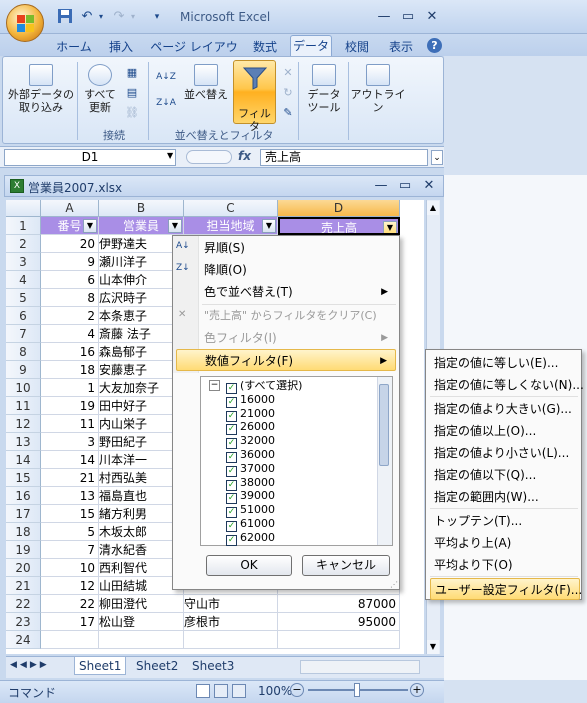  Describe the element at coordinates (339, 640) in the screenshot. I see `cell-d` at that location.